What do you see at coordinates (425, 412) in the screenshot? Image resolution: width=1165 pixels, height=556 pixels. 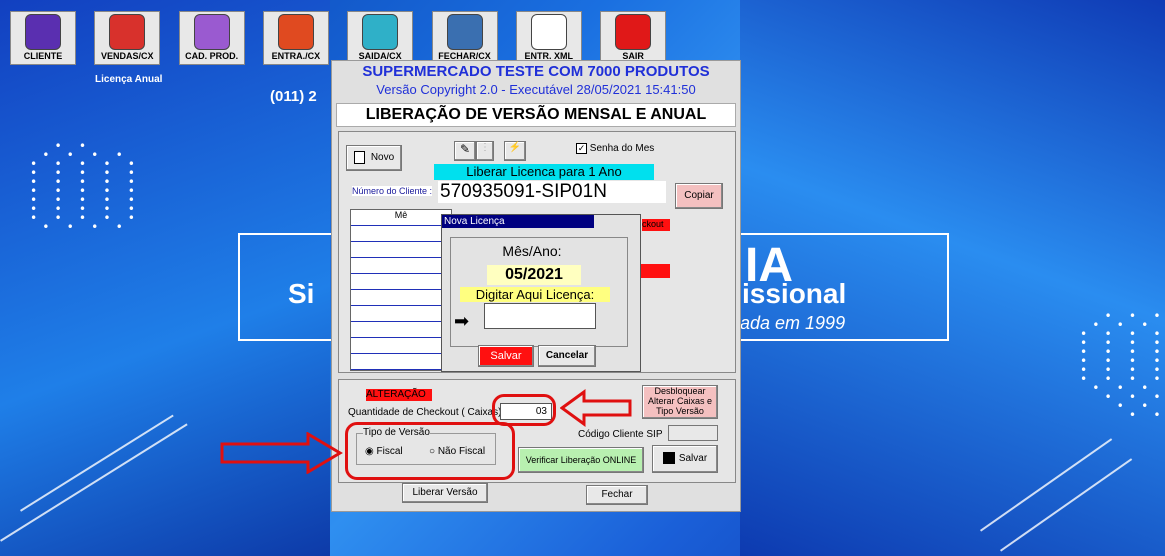 I see `qtd-checkout-label: Quantidade de Checkout ( Caixas)` at bounding box center [425, 412].